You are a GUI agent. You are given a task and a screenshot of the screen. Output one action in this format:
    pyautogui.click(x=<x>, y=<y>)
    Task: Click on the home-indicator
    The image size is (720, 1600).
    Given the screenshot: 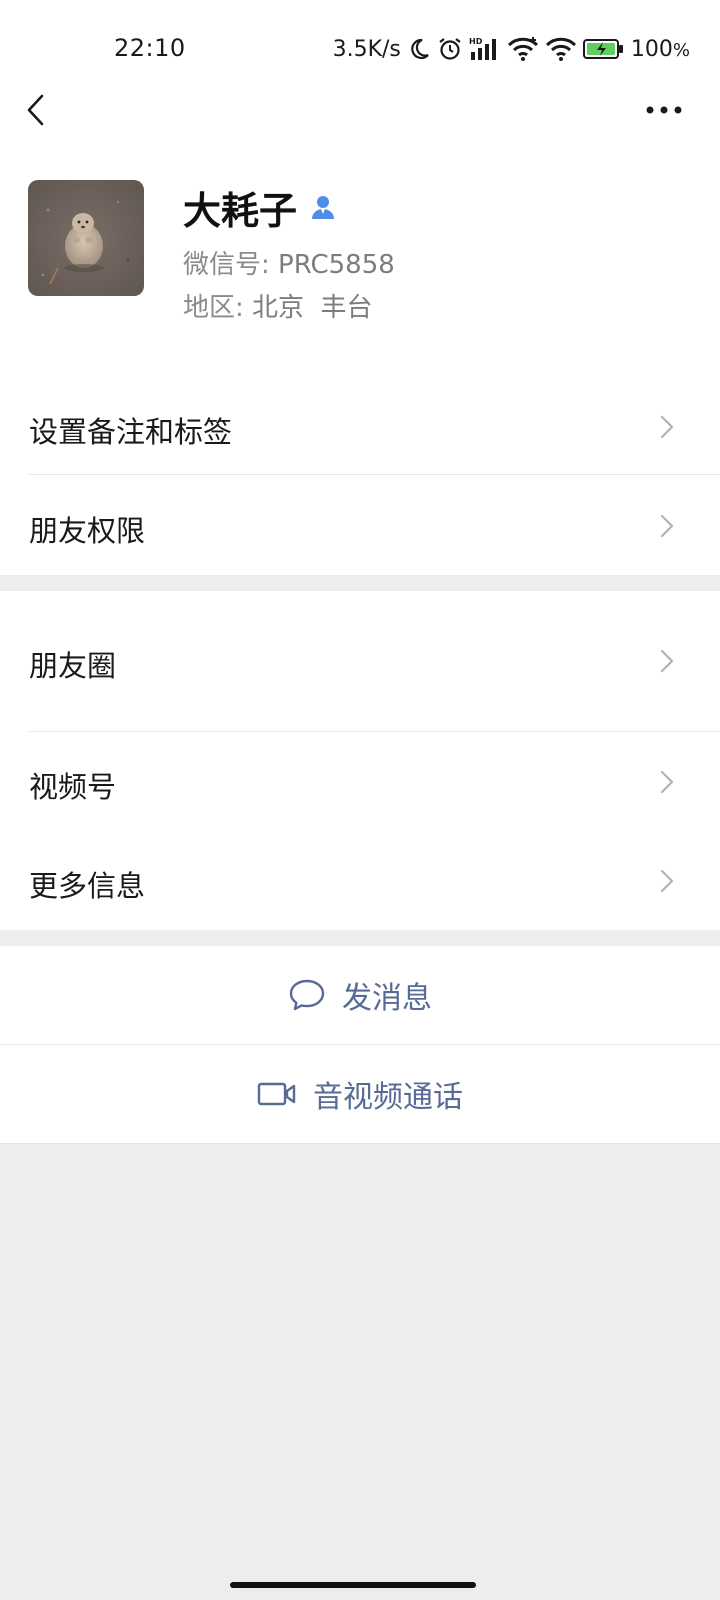 What is the action you would take?
    pyautogui.click(x=353, y=1585)
    